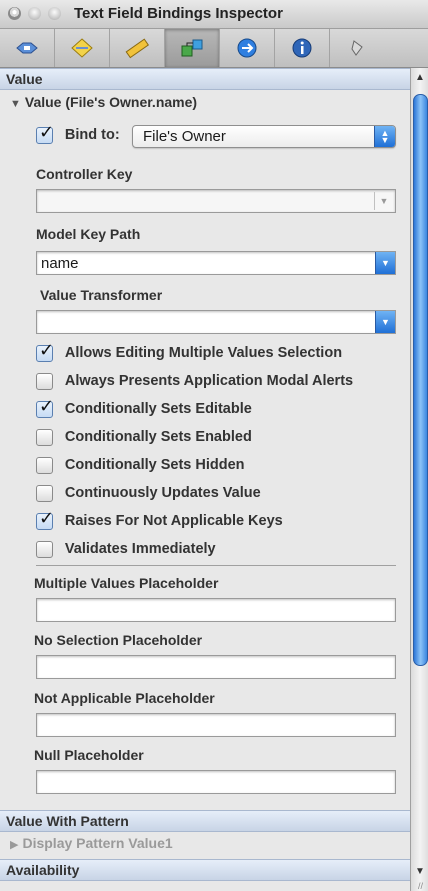 Image resolution: width=428 pixels, height=891 pixels. Describe the element at coordinates (97, 843) in the screenshot. I see `display-pattern-value1-title: Display Pattern Value1` at that location.